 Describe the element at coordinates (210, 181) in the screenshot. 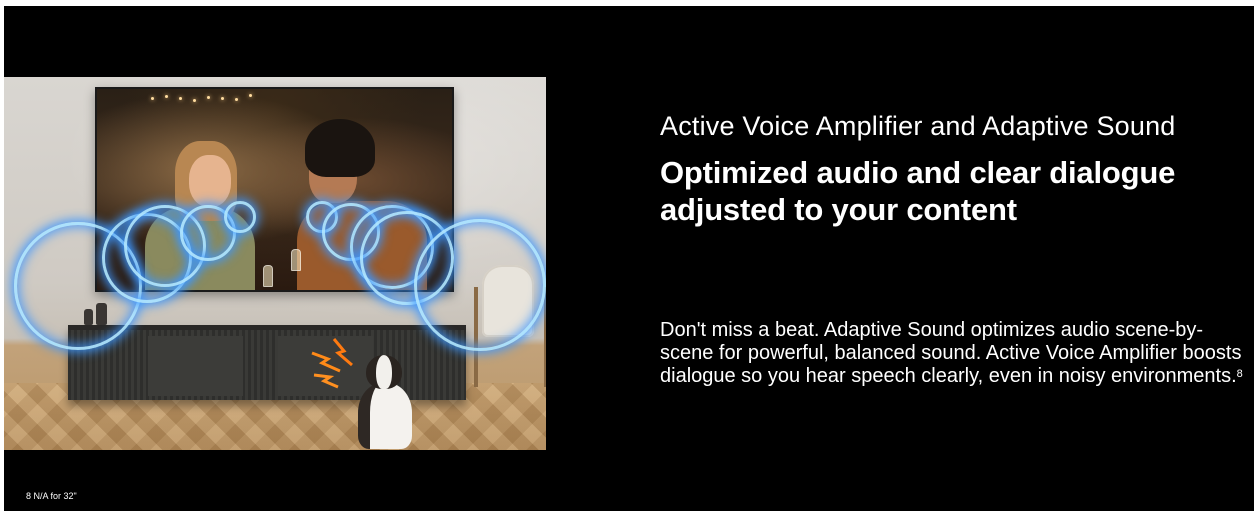

I see `woman-face` at that location.